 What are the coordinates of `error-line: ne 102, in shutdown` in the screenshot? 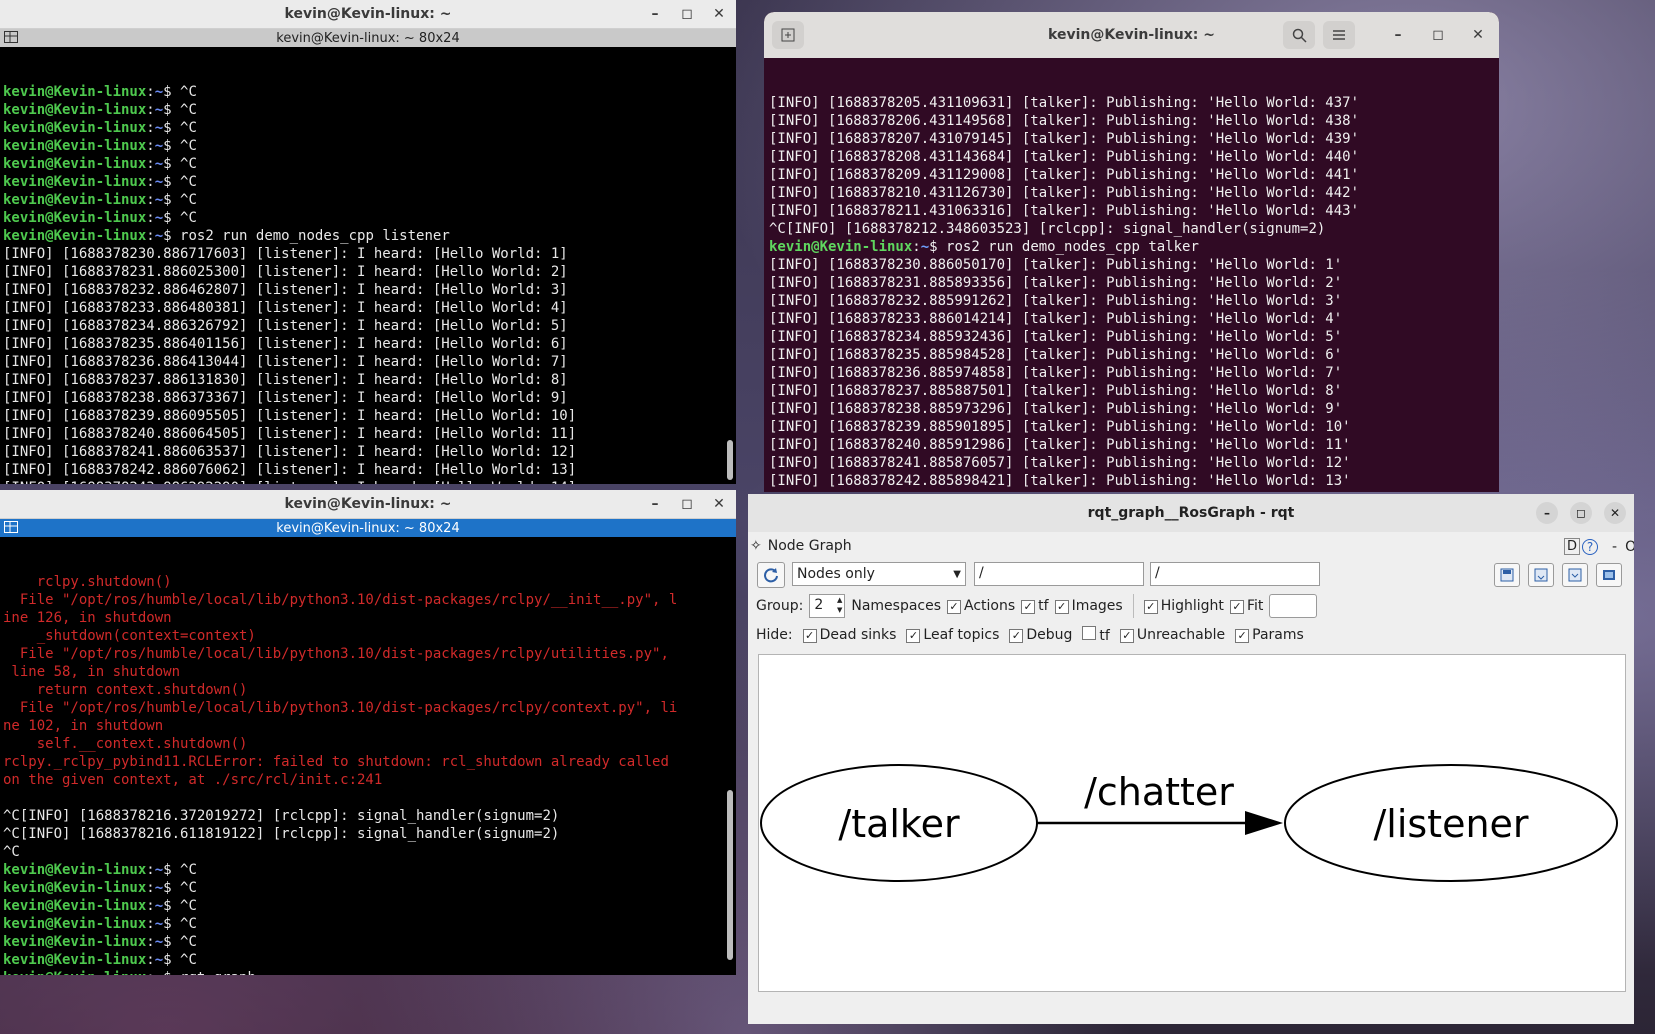 It's located at (83, 726).